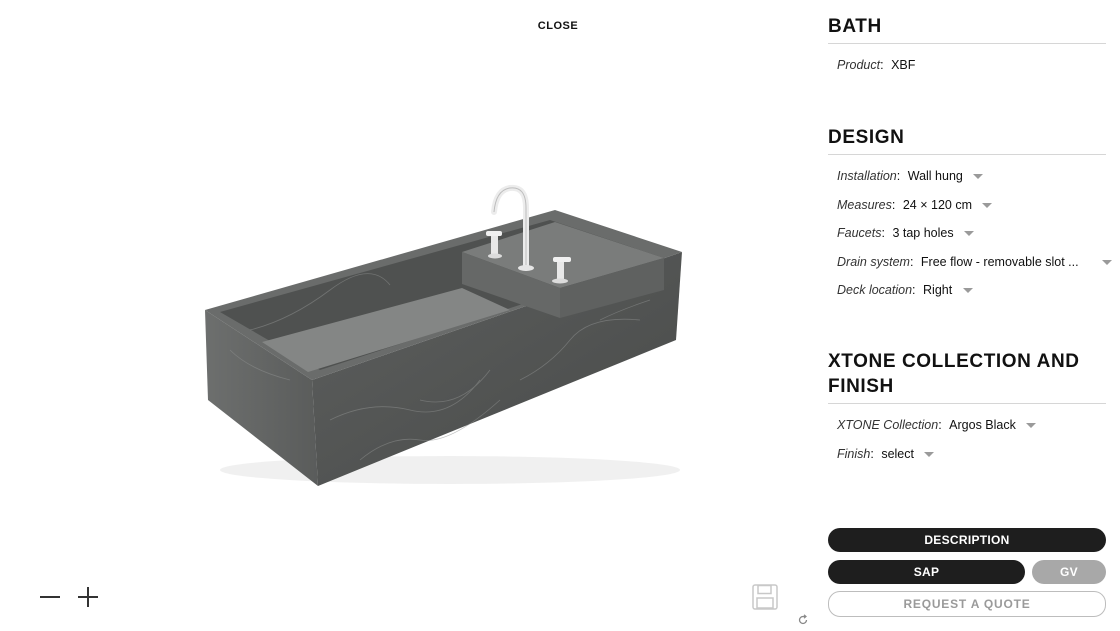  What do you see at coordinates (558, 26) in the screenshot?
I see `close-button: CLOSE` at bounding box center [558, 26].